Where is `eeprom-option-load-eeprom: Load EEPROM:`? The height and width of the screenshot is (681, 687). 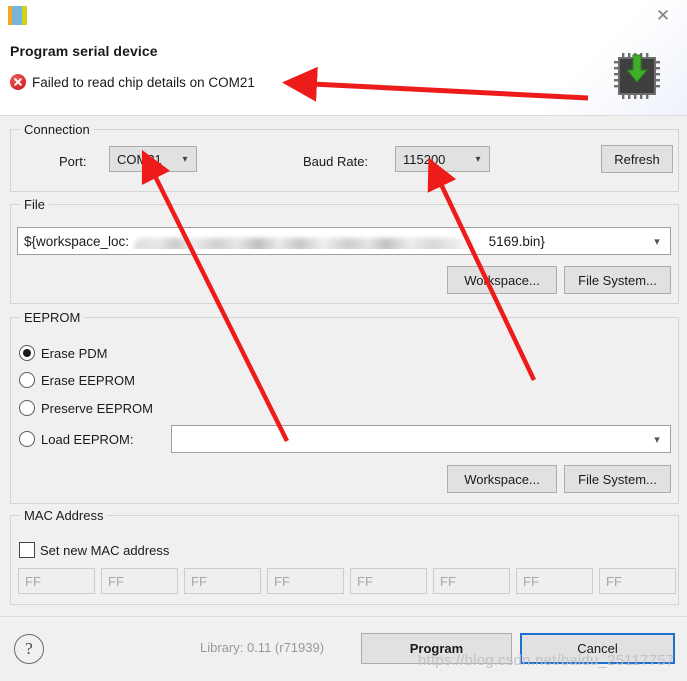 eeprom-option-load-eeprom: Load EEPROM: is located at coordinates (76, 439).